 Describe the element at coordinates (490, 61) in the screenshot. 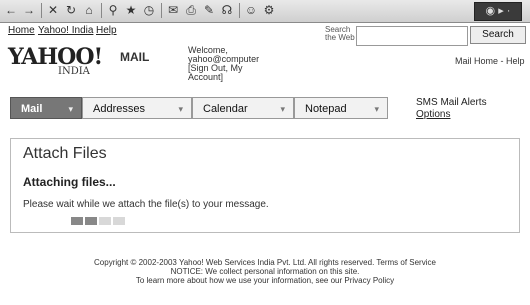

I see `mail-home-help-links: Mail Home - Help` at that location.